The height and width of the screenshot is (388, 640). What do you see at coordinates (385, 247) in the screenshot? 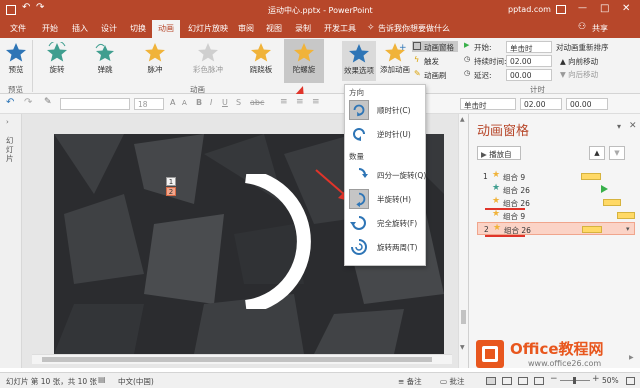
I see `menu-item-two-spins: 旋转两周(T)` at bounding box center [385, 247].